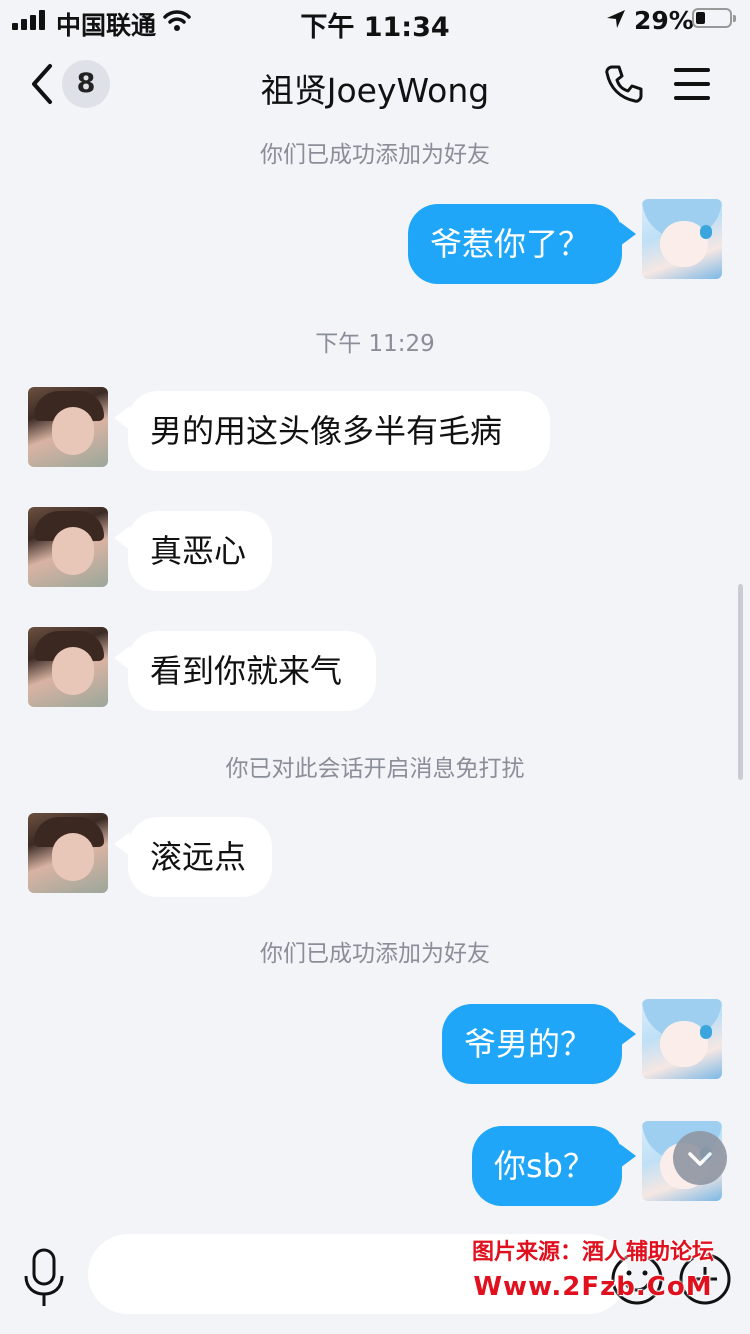  I want to click on scrollbar, so click(740, 682).